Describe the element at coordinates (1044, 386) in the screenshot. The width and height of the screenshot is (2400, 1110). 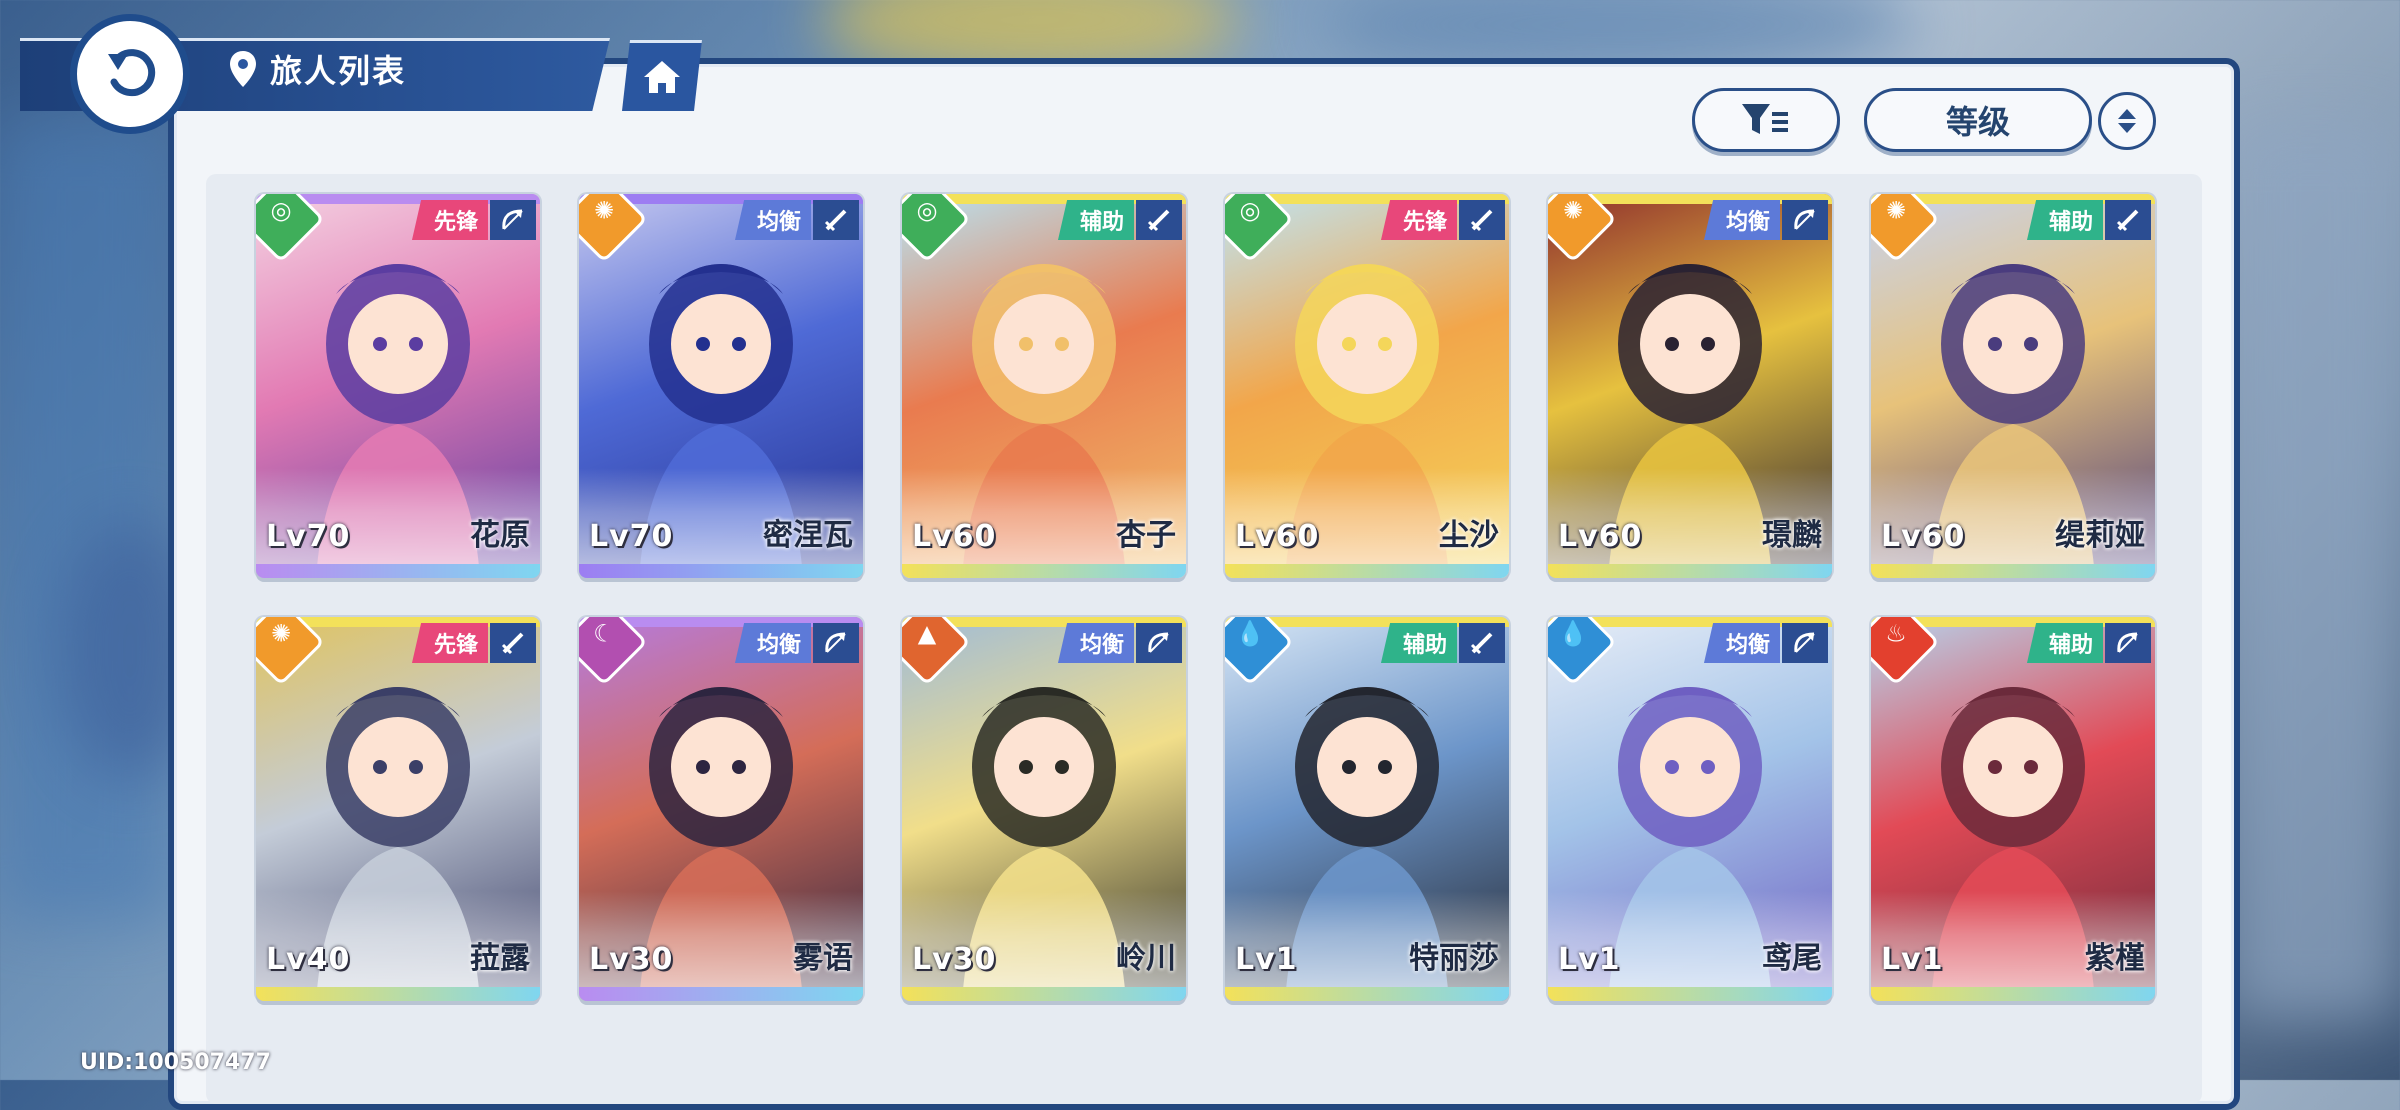
I see `character-card: ◎ 辅助 Lv60 杏子` at that location.